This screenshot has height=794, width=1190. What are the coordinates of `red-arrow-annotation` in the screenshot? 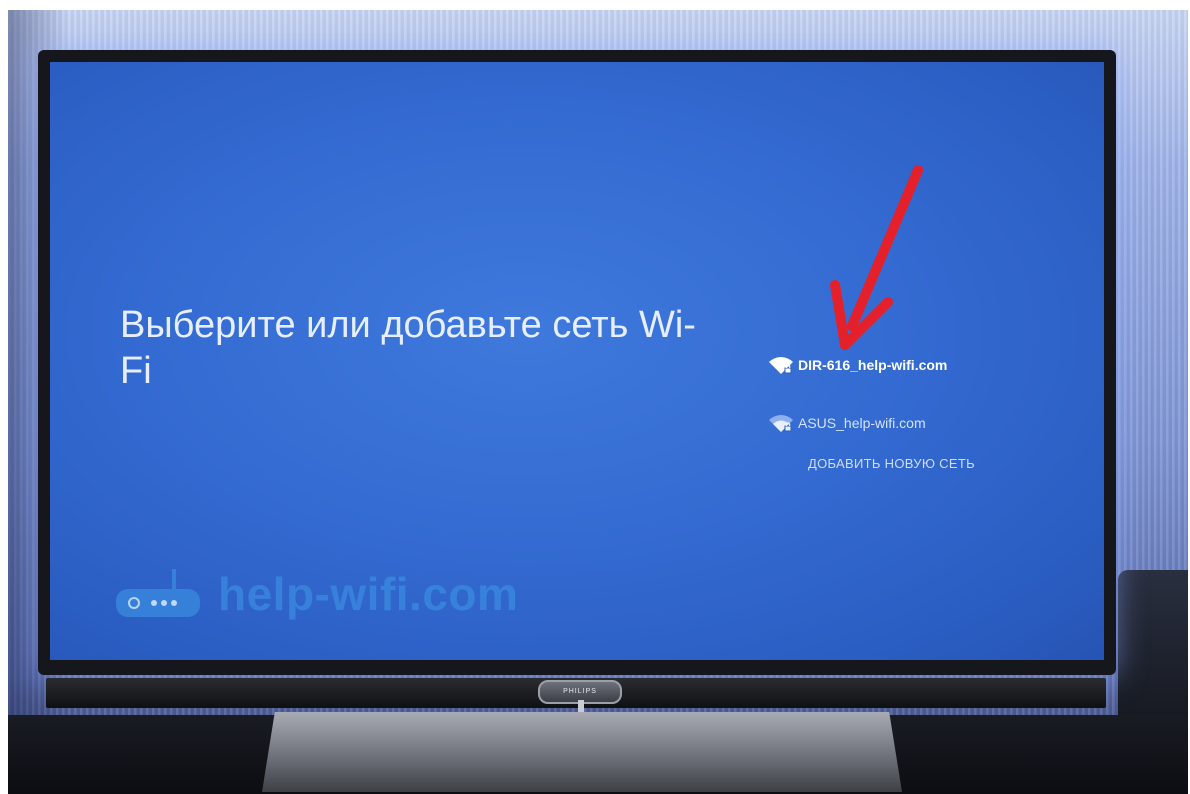 It's located at (876, 257).